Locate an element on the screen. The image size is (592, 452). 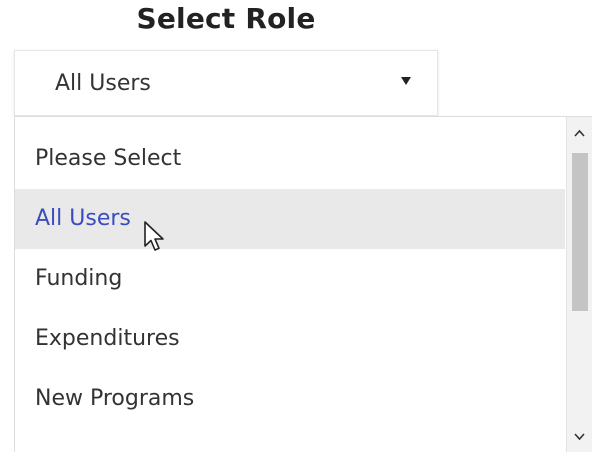
dropdown-scrollbar is located at coordinates (579, 284).